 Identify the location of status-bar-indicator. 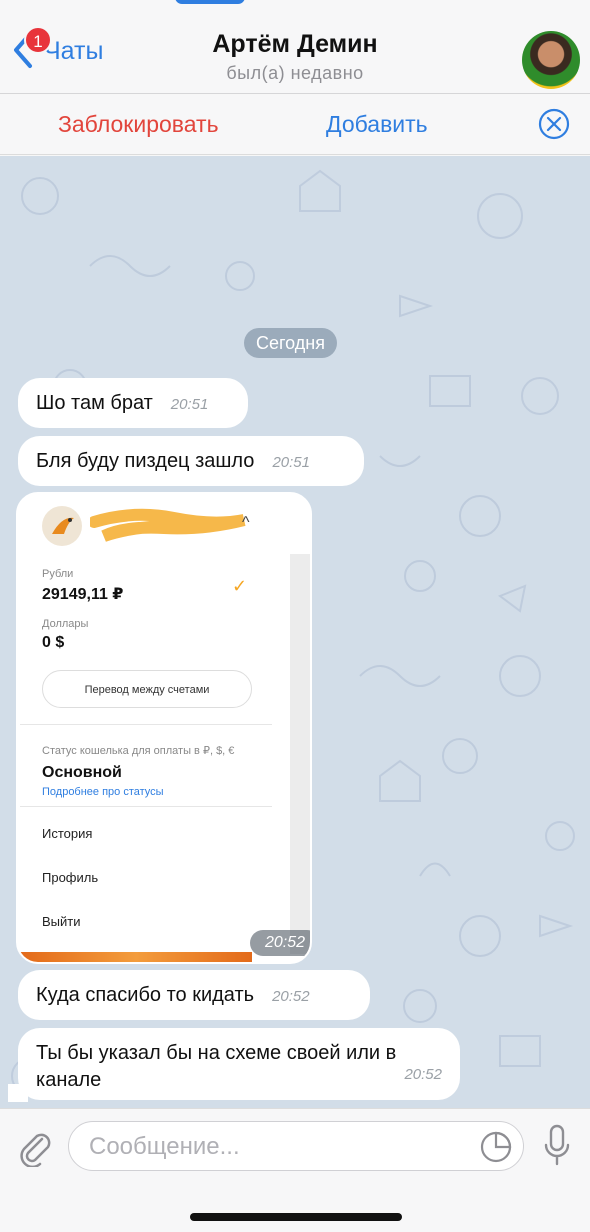
(210, 2).